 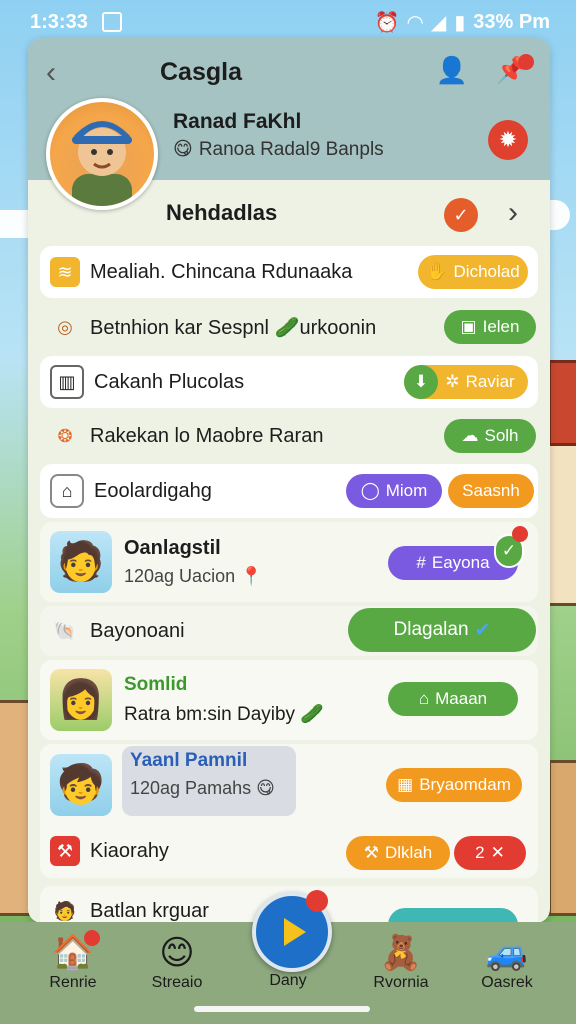 I want to click on action-pill: ☁ Solh, so click(x=490, y=436).